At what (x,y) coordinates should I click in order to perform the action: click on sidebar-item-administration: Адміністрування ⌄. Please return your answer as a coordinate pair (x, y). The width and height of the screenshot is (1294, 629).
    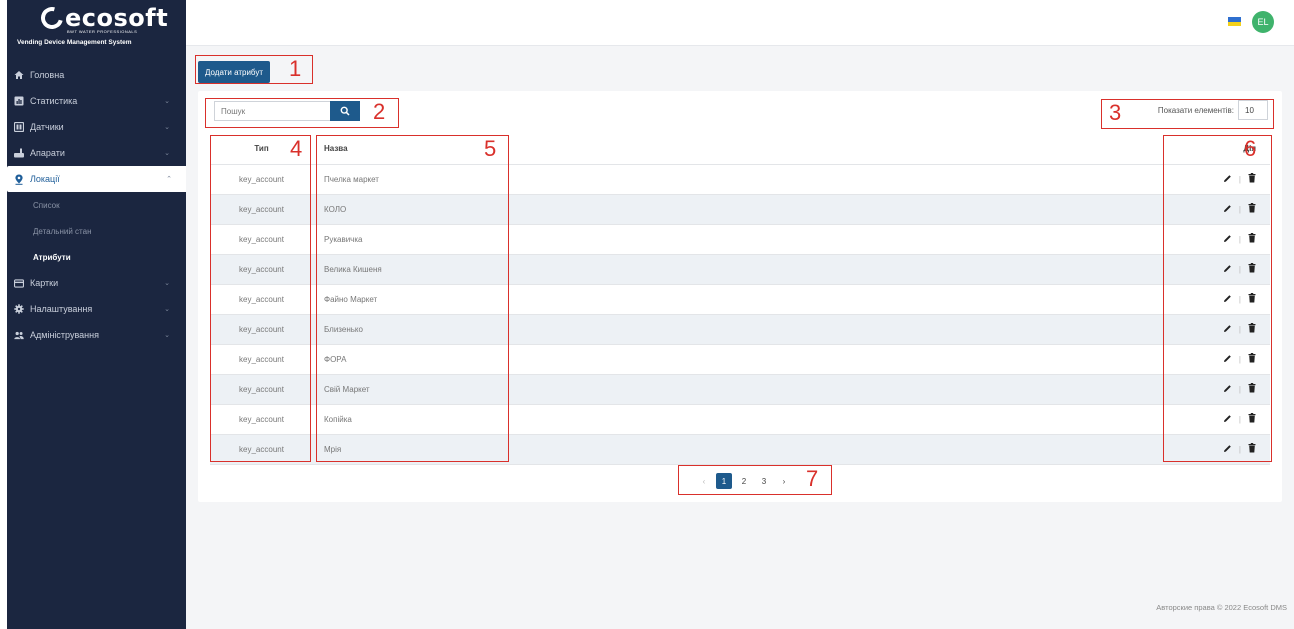
    Looking at the image, I should click on (96, 335).